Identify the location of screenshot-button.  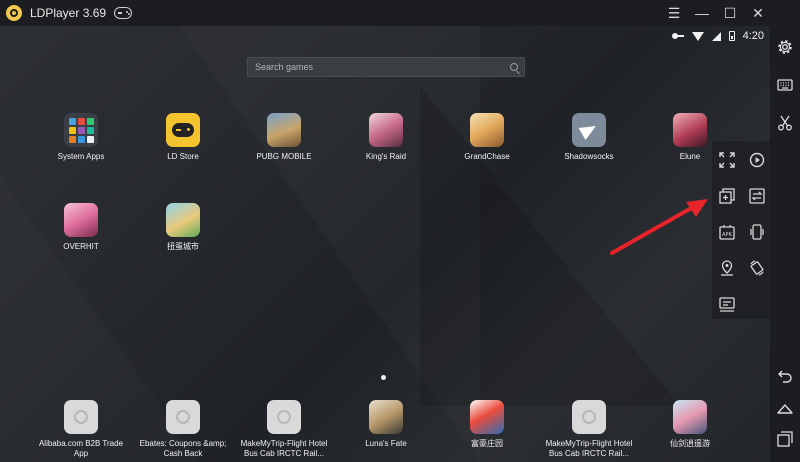
(785, 123).